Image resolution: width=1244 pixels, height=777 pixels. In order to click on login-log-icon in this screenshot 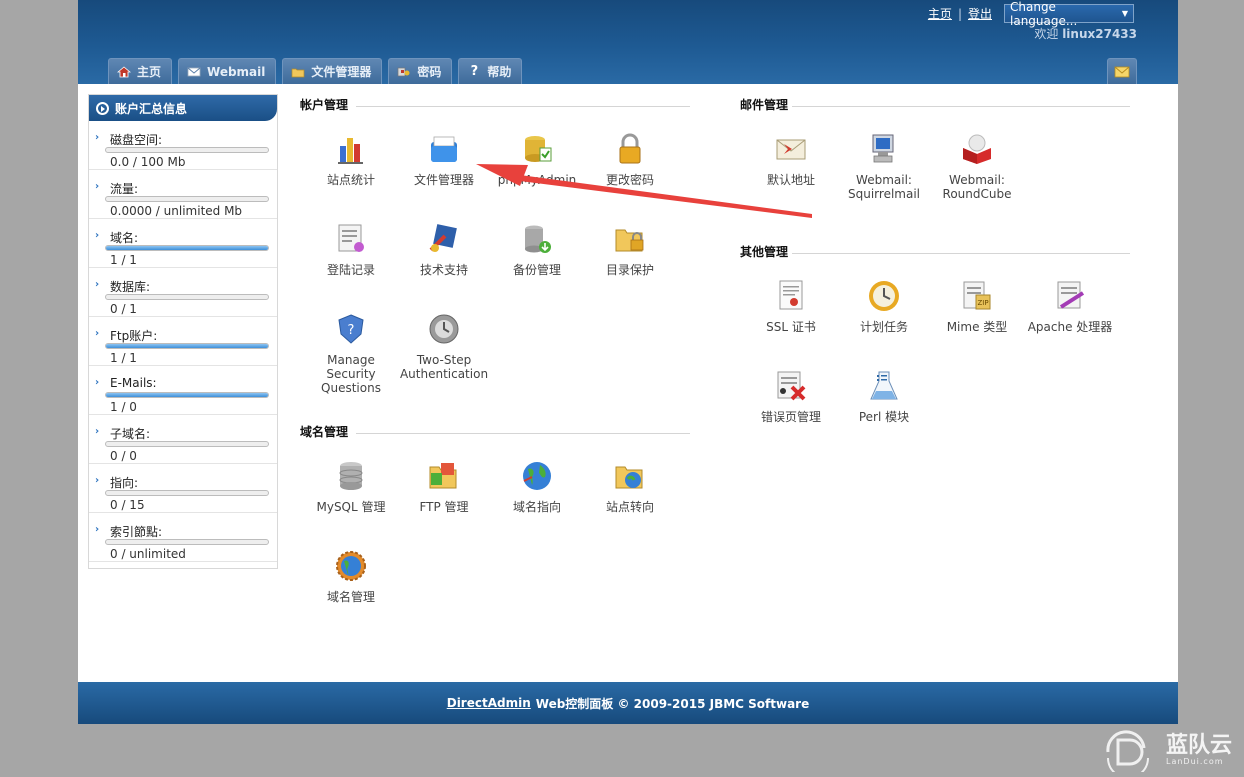, I will do `click(351, 238)`.